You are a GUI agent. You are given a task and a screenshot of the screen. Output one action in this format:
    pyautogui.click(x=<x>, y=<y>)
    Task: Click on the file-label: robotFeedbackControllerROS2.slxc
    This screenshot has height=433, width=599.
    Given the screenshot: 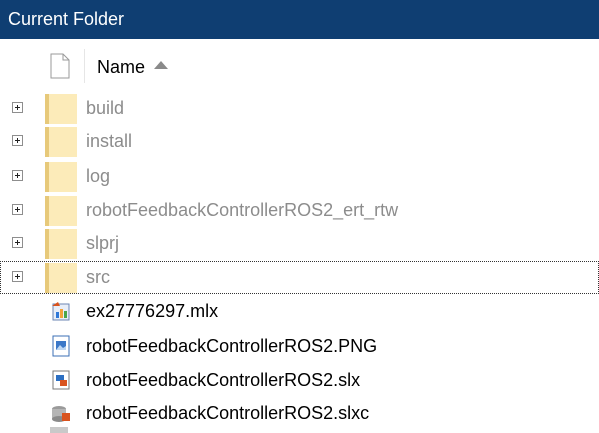 What is the action you would take?
    pyautogui.click(x=228, y=413)
    